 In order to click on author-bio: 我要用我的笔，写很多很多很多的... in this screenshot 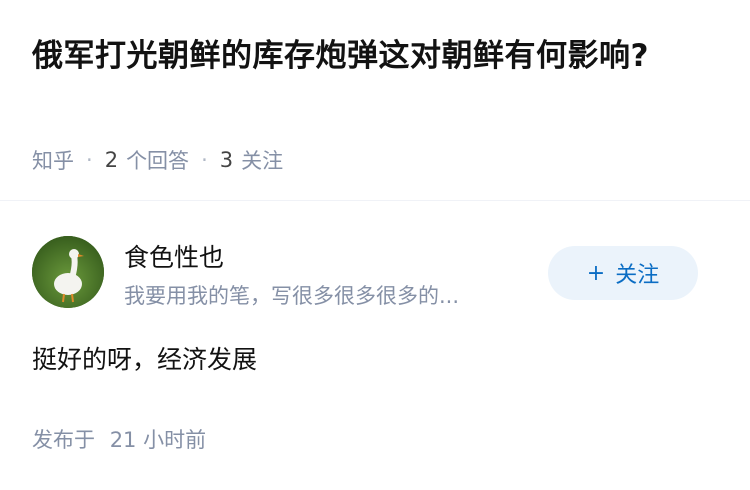, I will do `click(292, 296)`.